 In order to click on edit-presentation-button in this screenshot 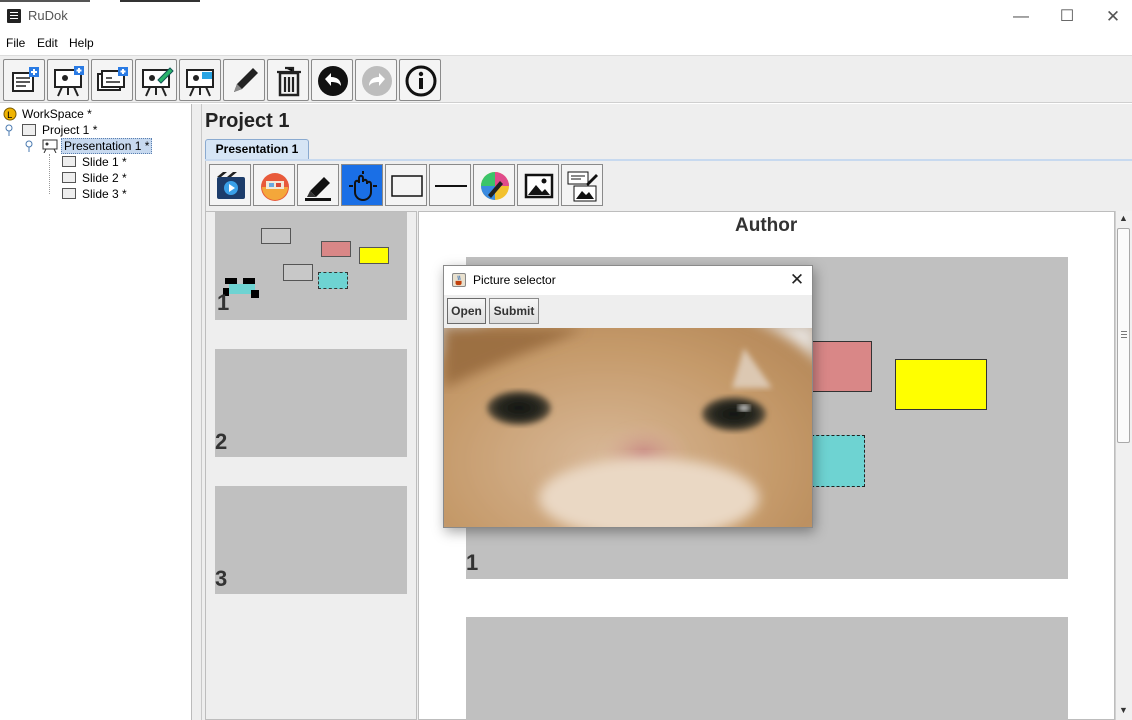, I will do `click(156, 80)`.